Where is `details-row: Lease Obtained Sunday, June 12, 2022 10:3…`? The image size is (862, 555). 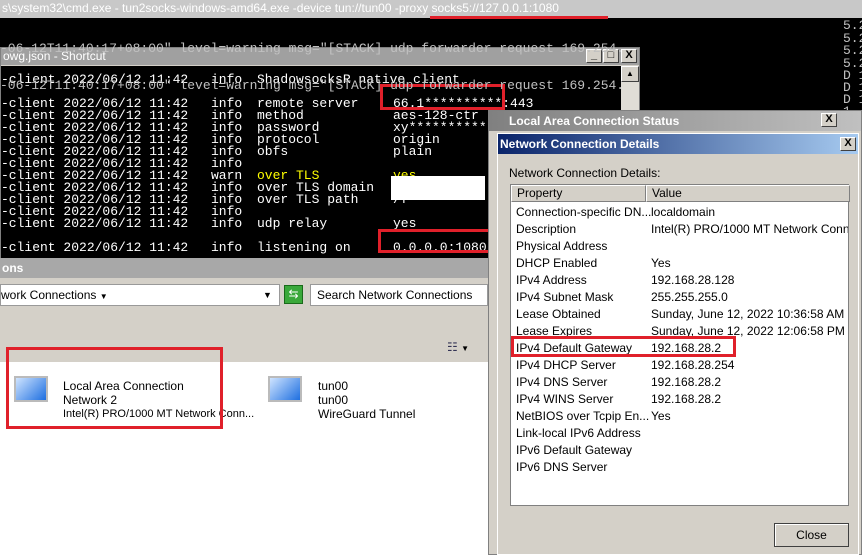
details-row: Lease Obtained Sunday, June 12, 2022 10:3… is located at coordinates (679, 314).